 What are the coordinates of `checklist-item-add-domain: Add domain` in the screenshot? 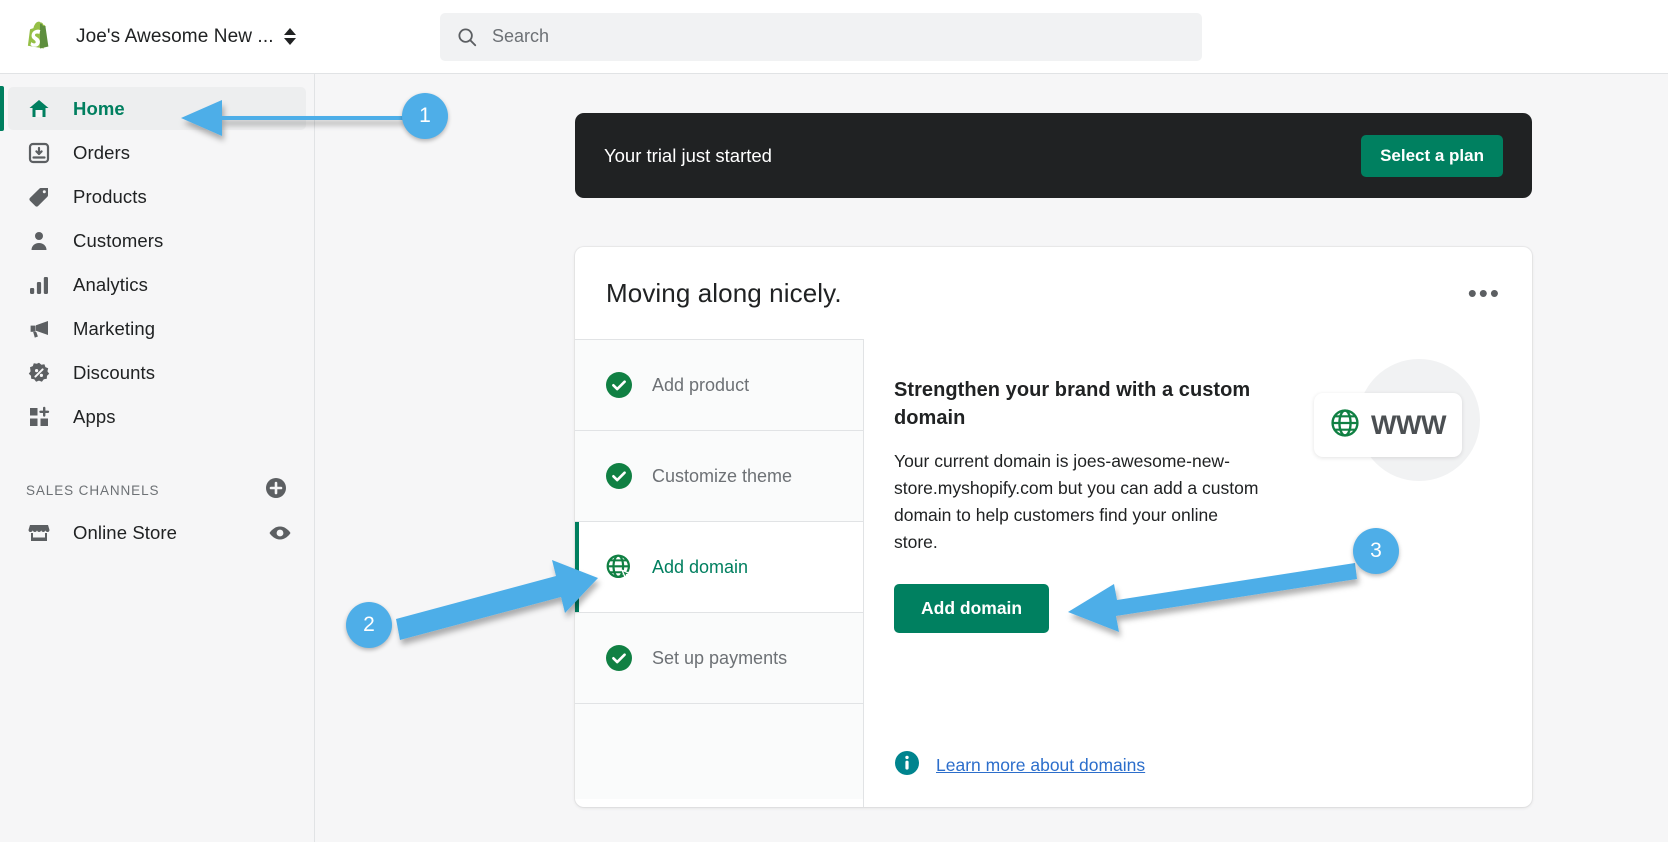 It's located at (719, 567).